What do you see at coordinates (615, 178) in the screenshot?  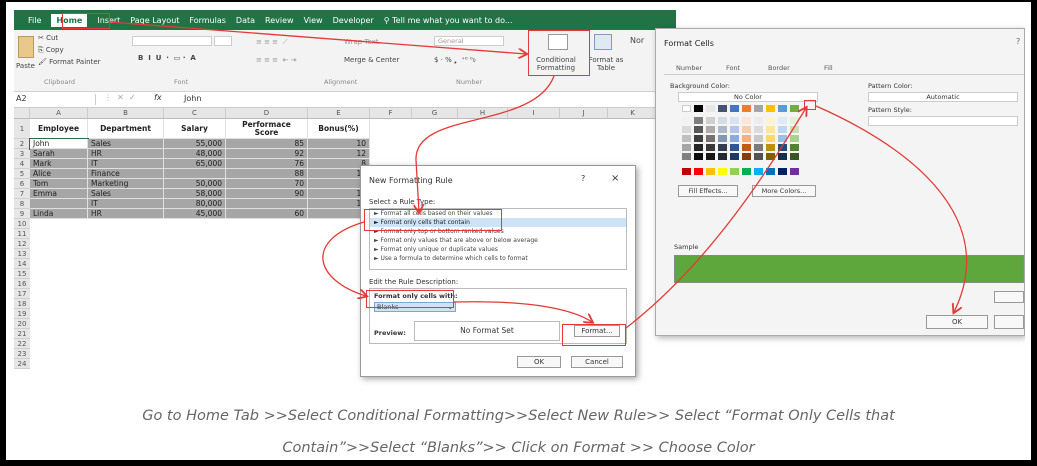 I see `close-button: ×` at bounding box center [615, 178].